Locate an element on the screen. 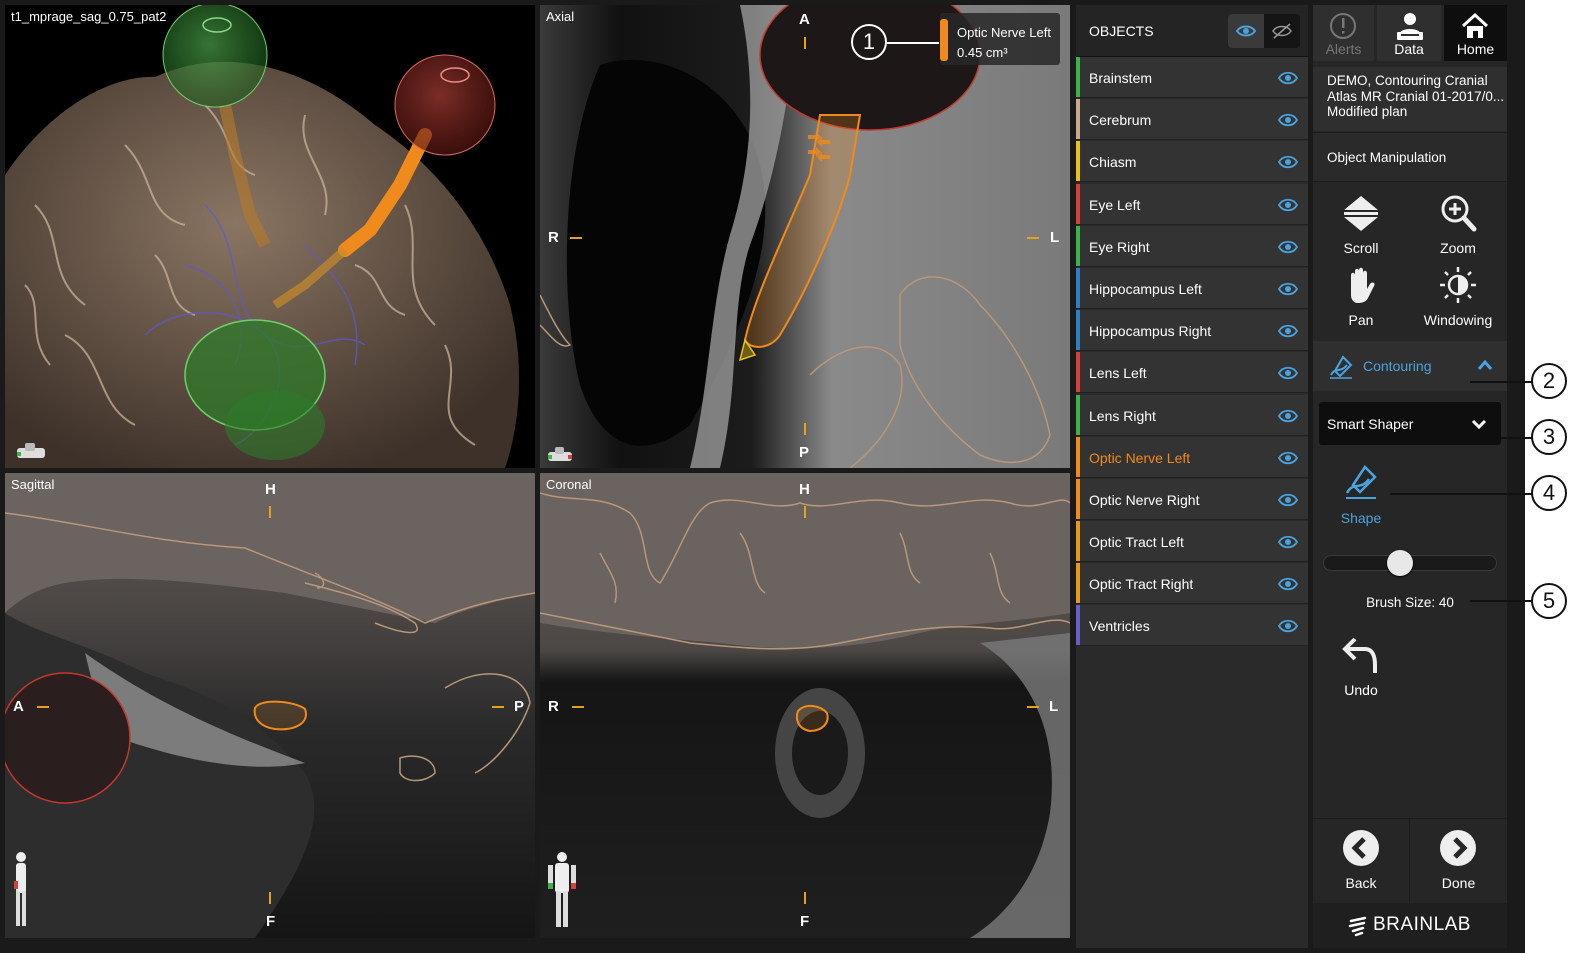 The height and width of the screenshot is (953, 1587). object-row: Eye Left is located at coordinates (1192, 204).